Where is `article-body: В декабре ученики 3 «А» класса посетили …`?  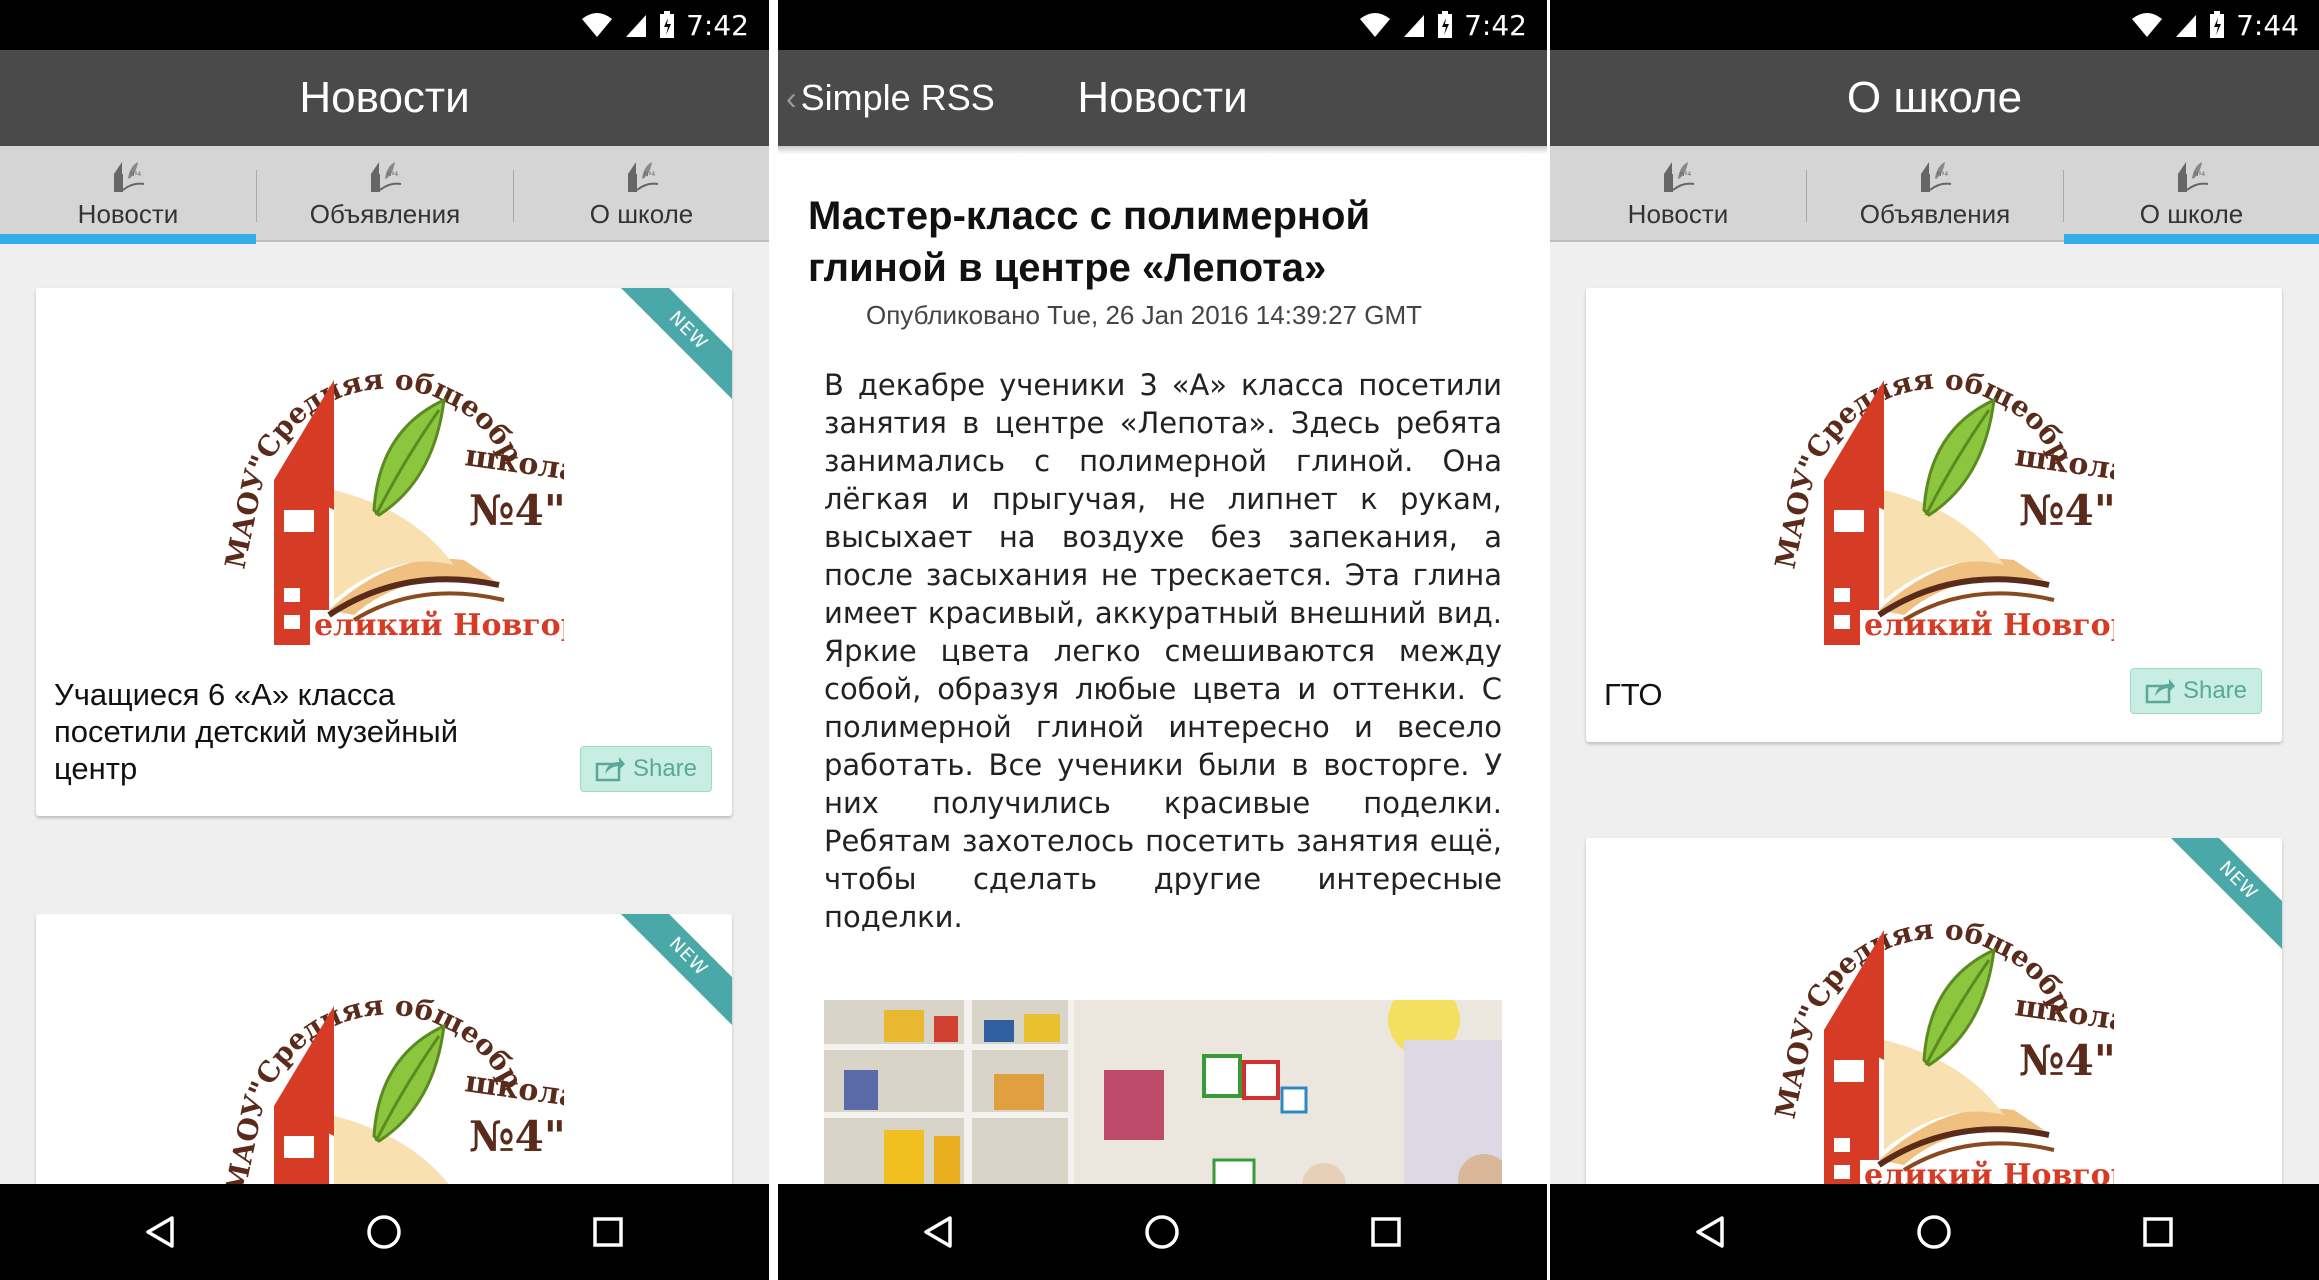 article-body: В декабре ученики 3 «А» класса посетили … is located at coordinates (1163, 651).